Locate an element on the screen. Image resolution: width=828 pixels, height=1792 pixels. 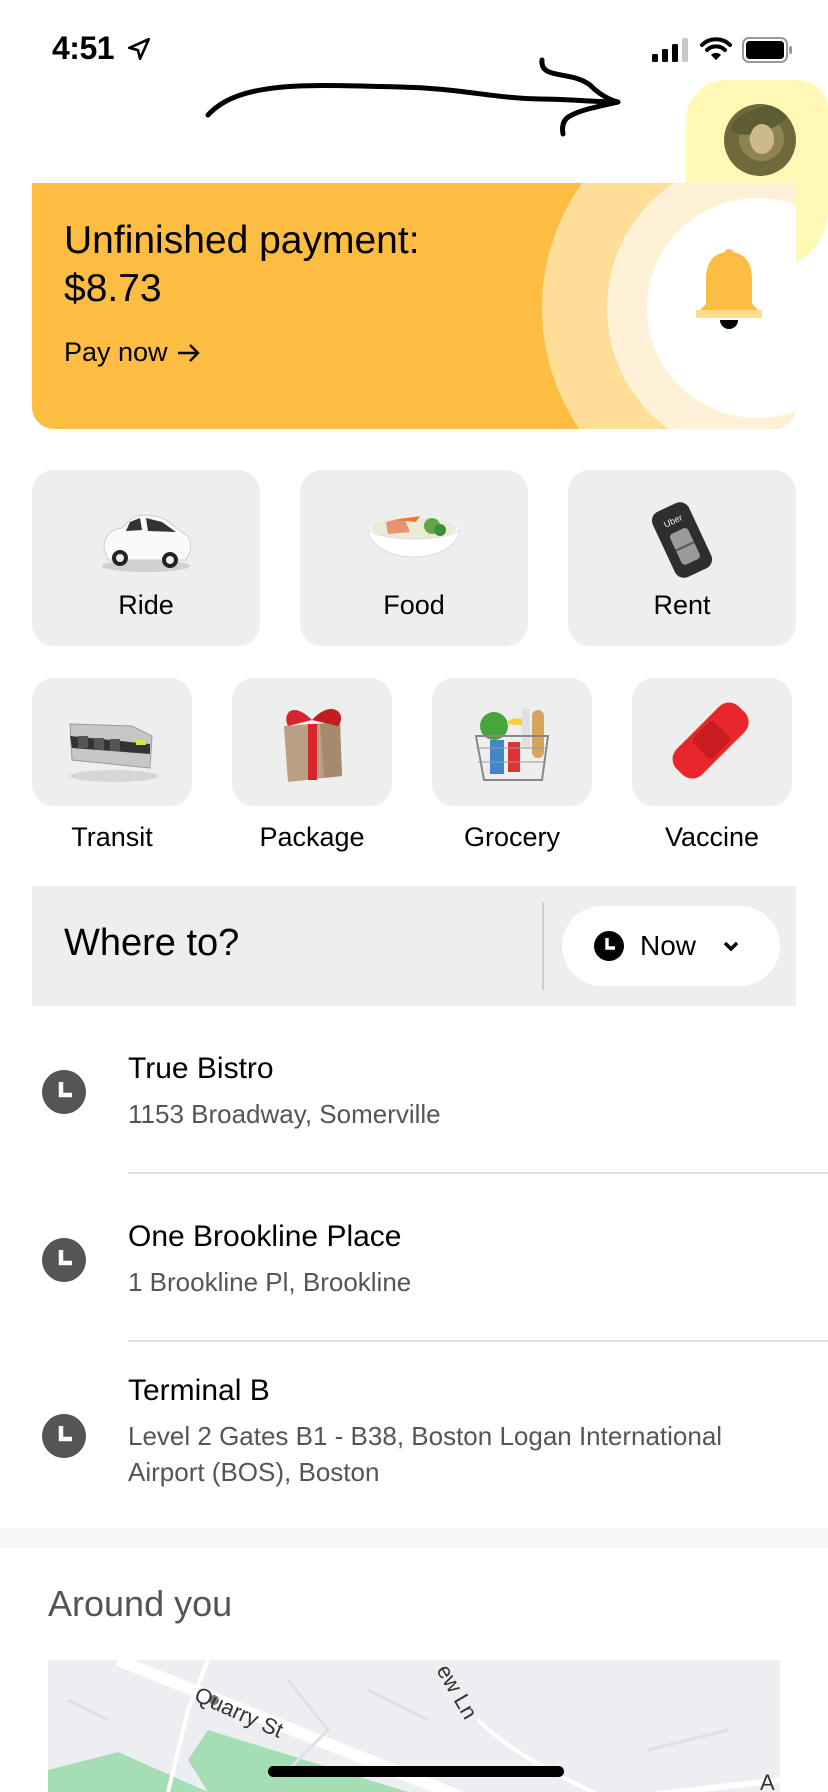
payment-title-text: Unfinished payment: is located at coordinates (242, 240).